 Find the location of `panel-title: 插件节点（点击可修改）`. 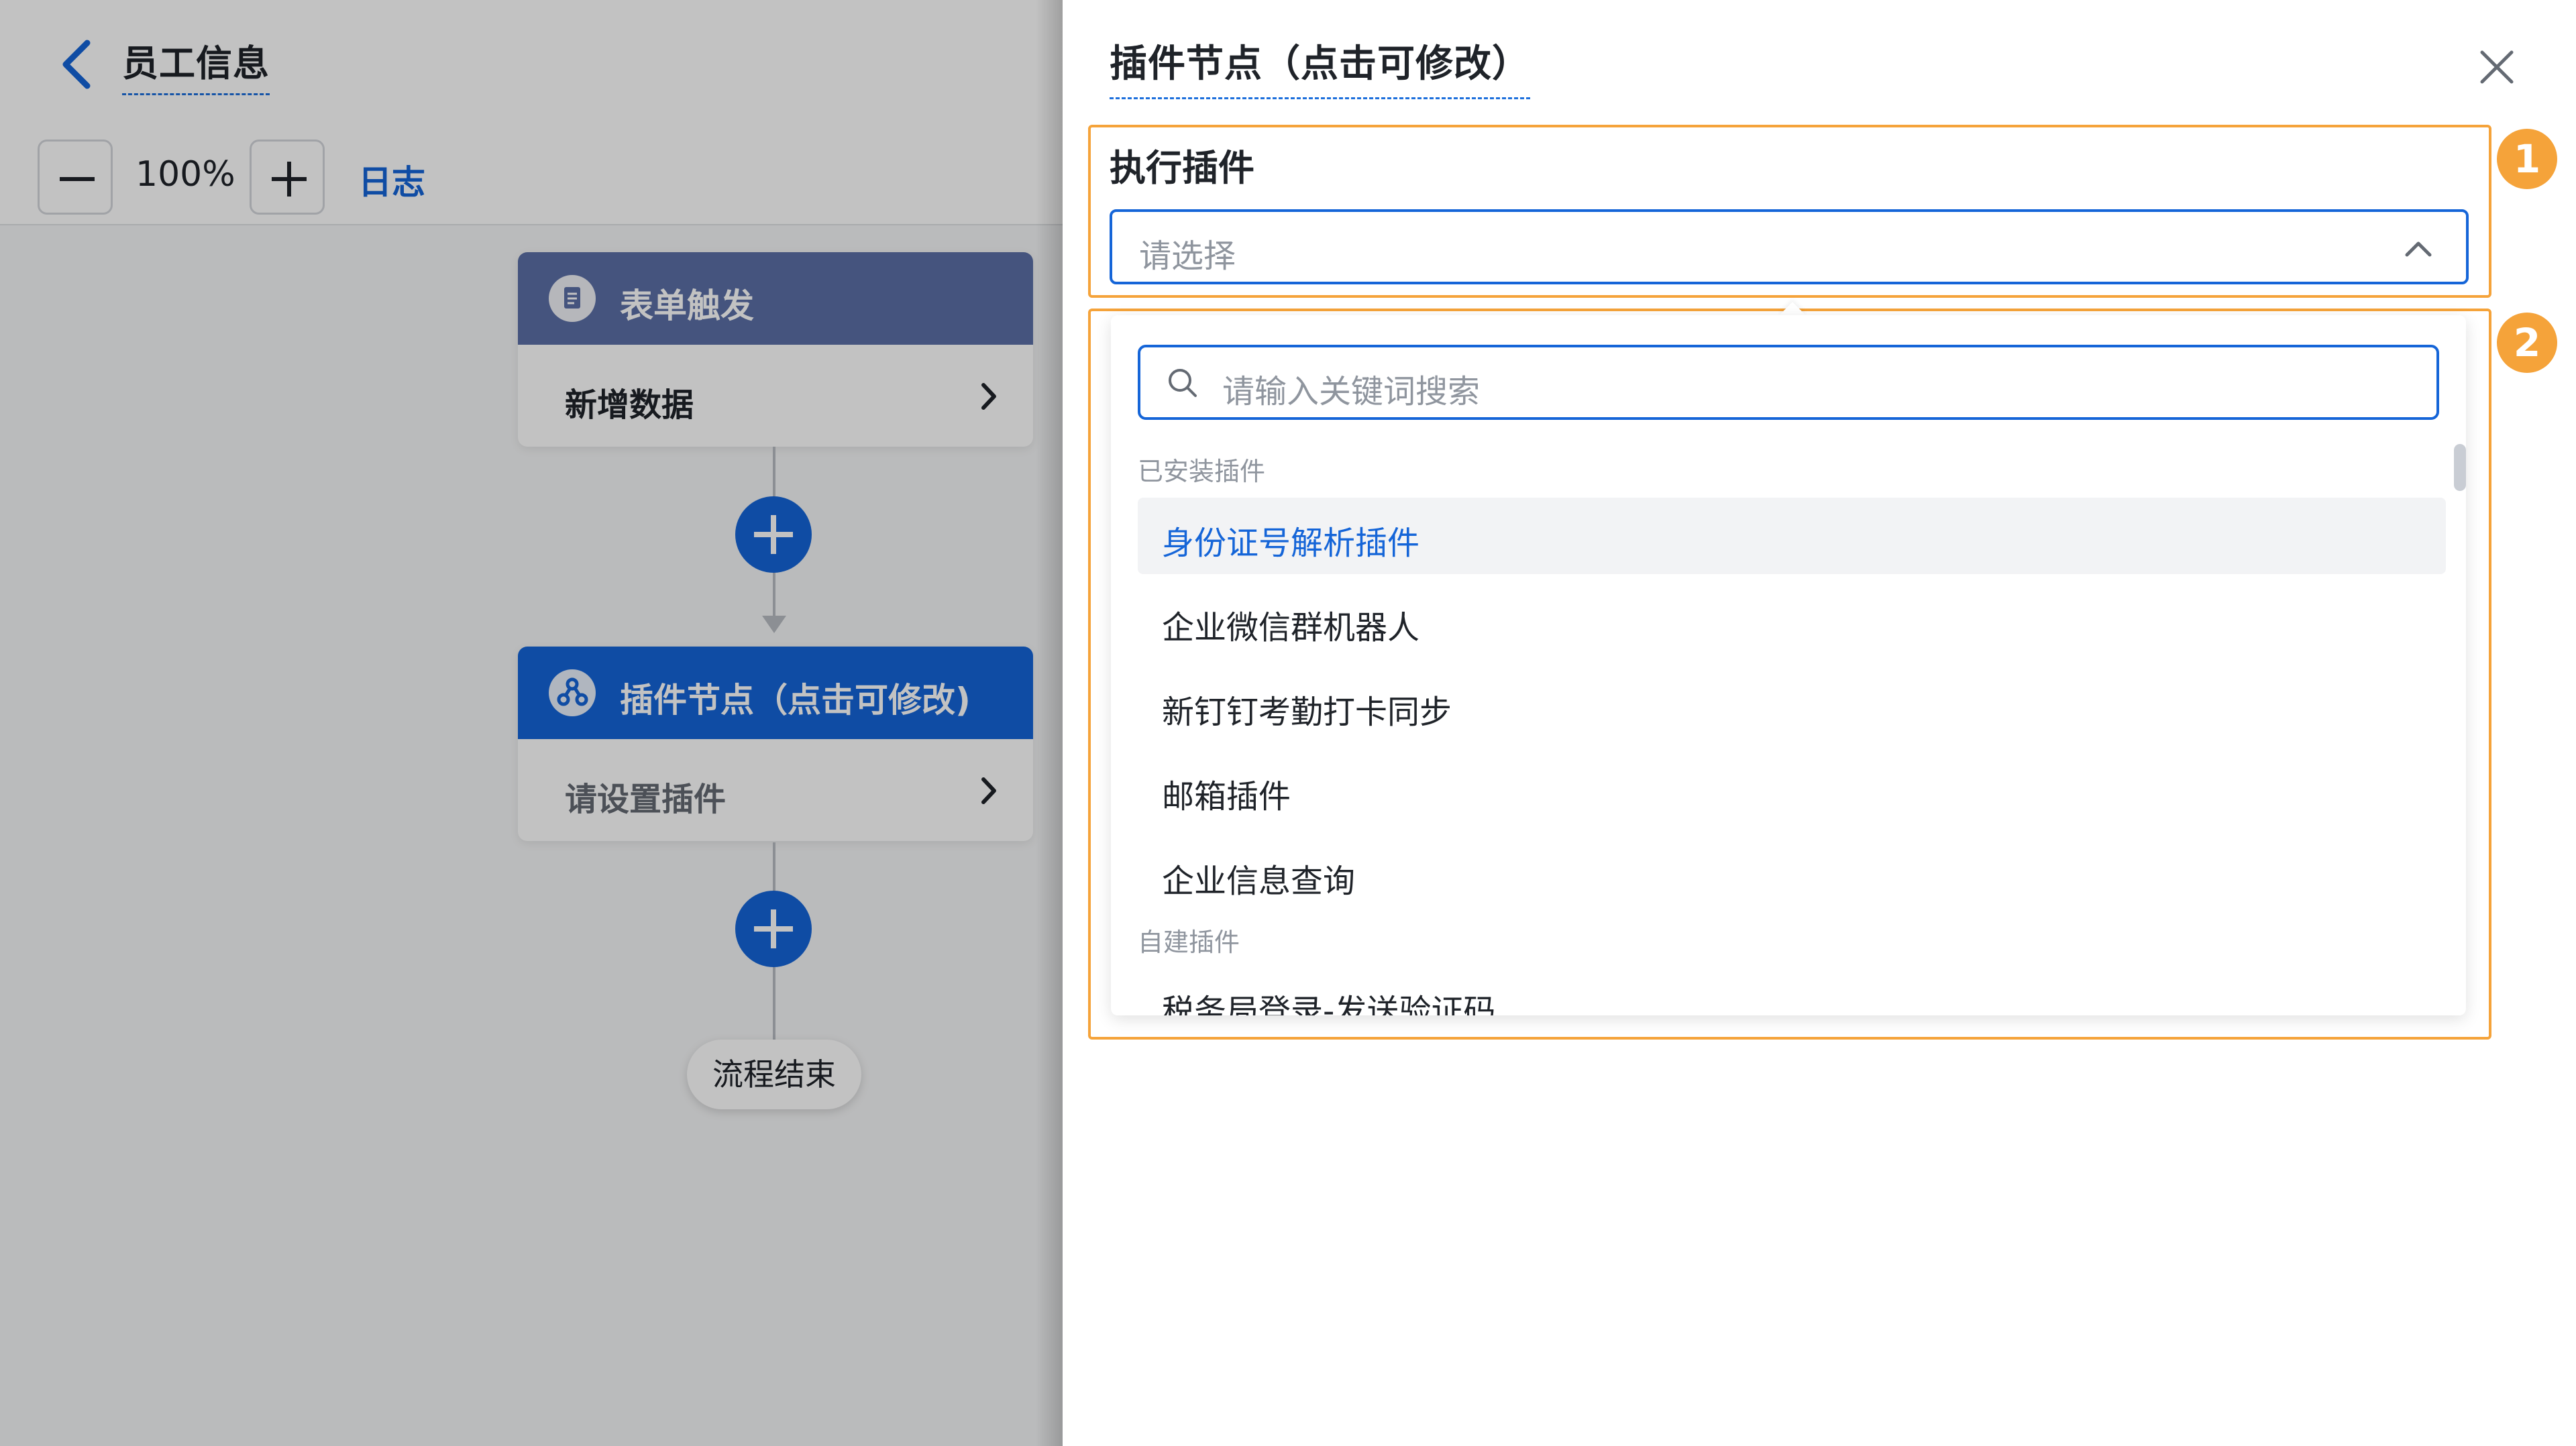

panel-title: 插件节点（点击可修改） is located at coordinates (1320, 66).